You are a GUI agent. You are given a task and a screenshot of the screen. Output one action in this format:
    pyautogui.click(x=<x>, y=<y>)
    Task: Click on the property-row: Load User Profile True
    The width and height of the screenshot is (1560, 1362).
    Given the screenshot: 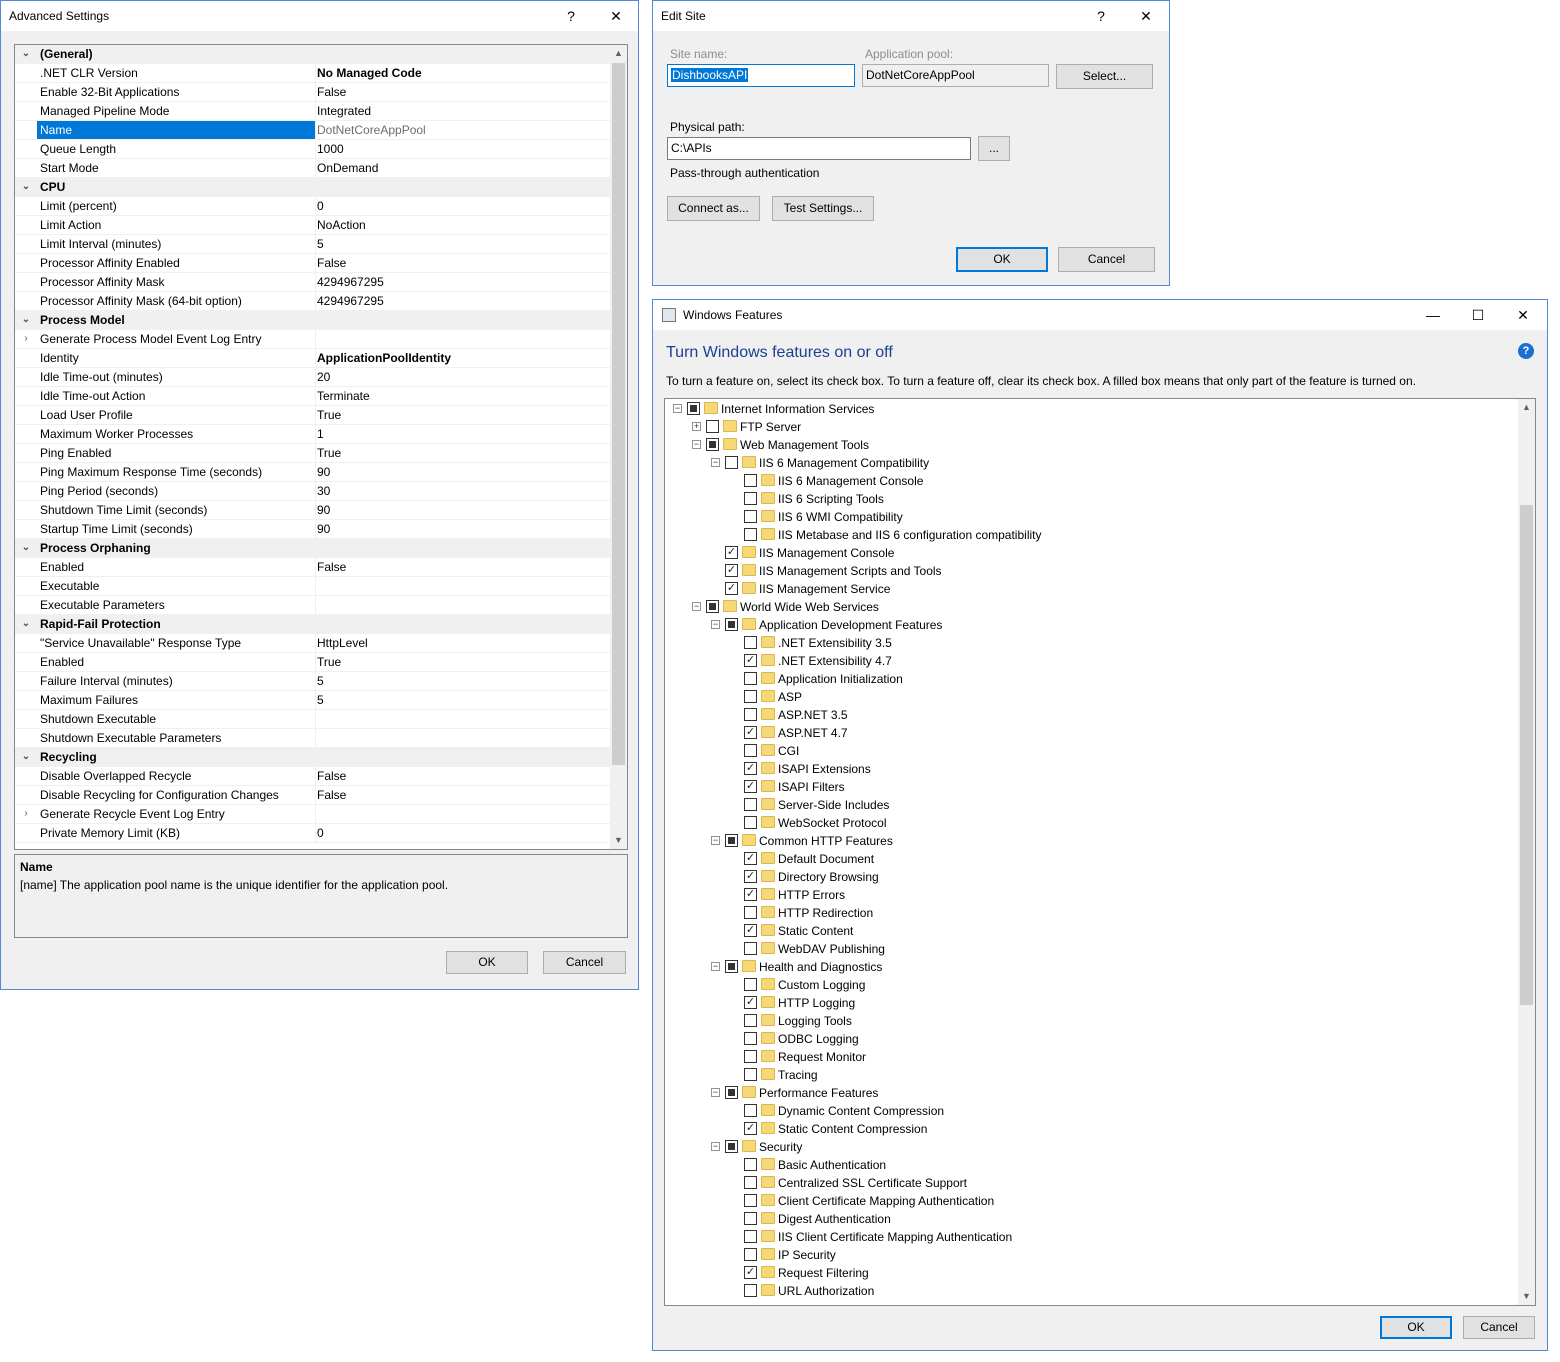 What is the action you would take?
    pyautogui.click(x=312, y=415)
    